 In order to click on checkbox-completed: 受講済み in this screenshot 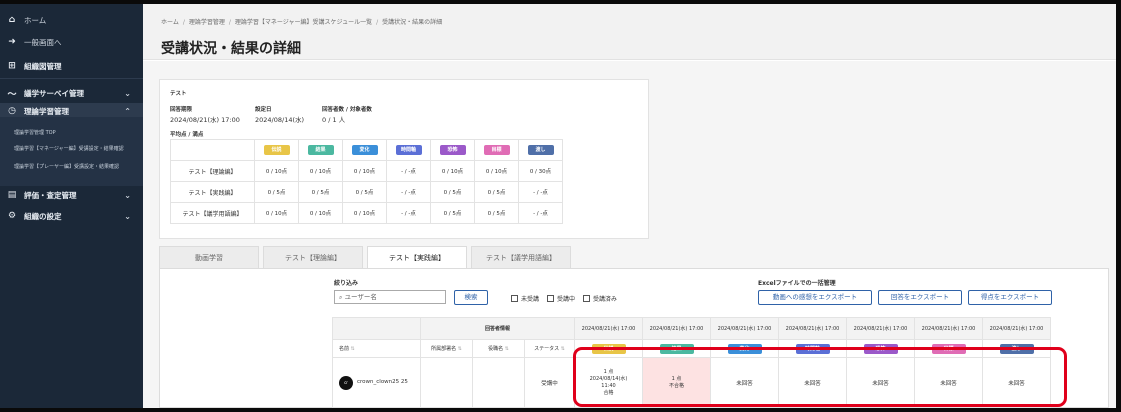, I will do `click(600, 298)`.